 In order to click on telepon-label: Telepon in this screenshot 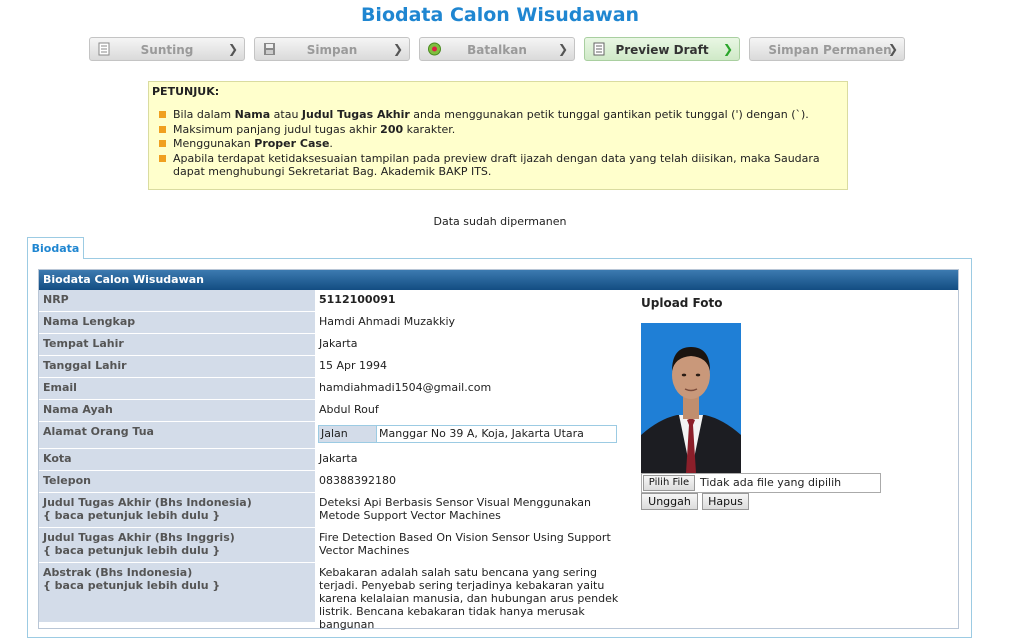, I will do `click(177, 481)`.